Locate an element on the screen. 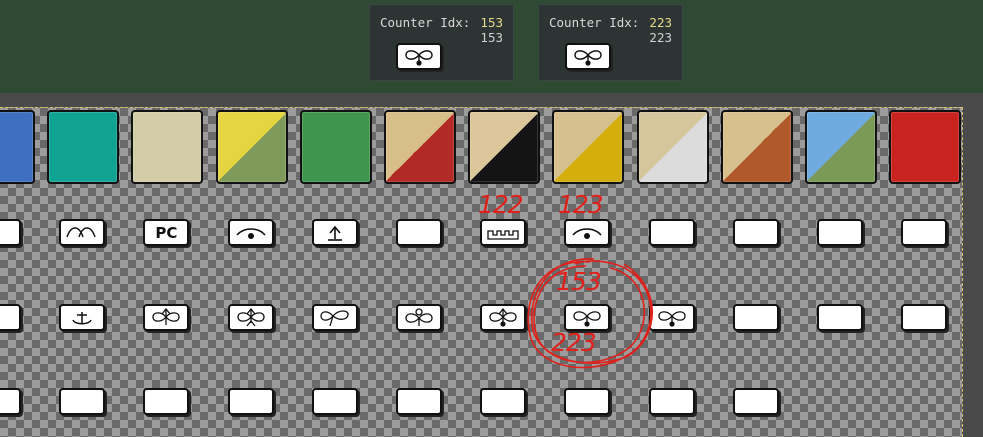  propeller-up-dot-icon is located at coordinates (503, 317).